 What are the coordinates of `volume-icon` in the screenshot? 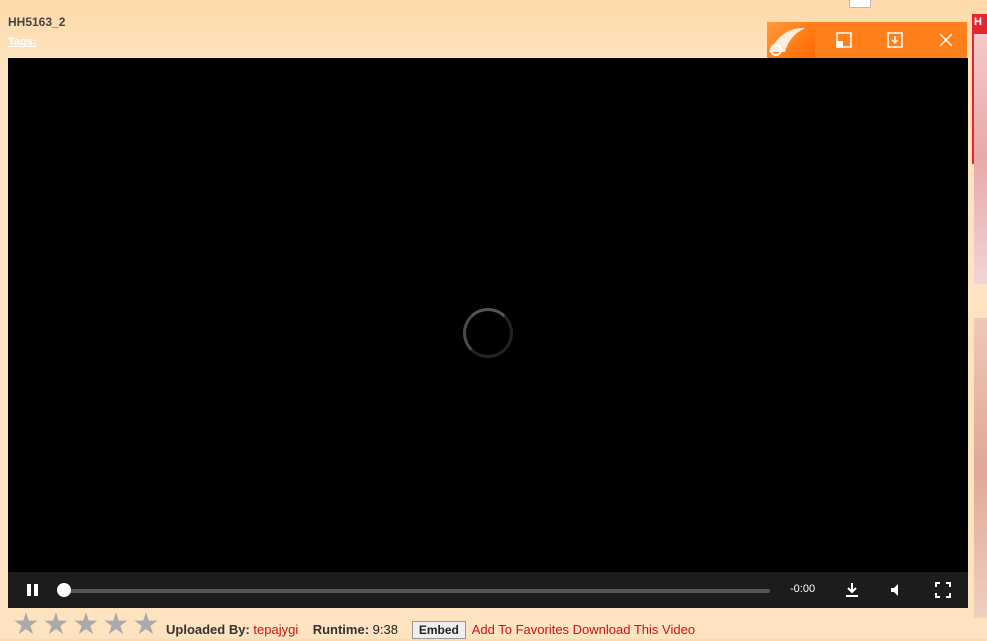 It's located at (894, 590).